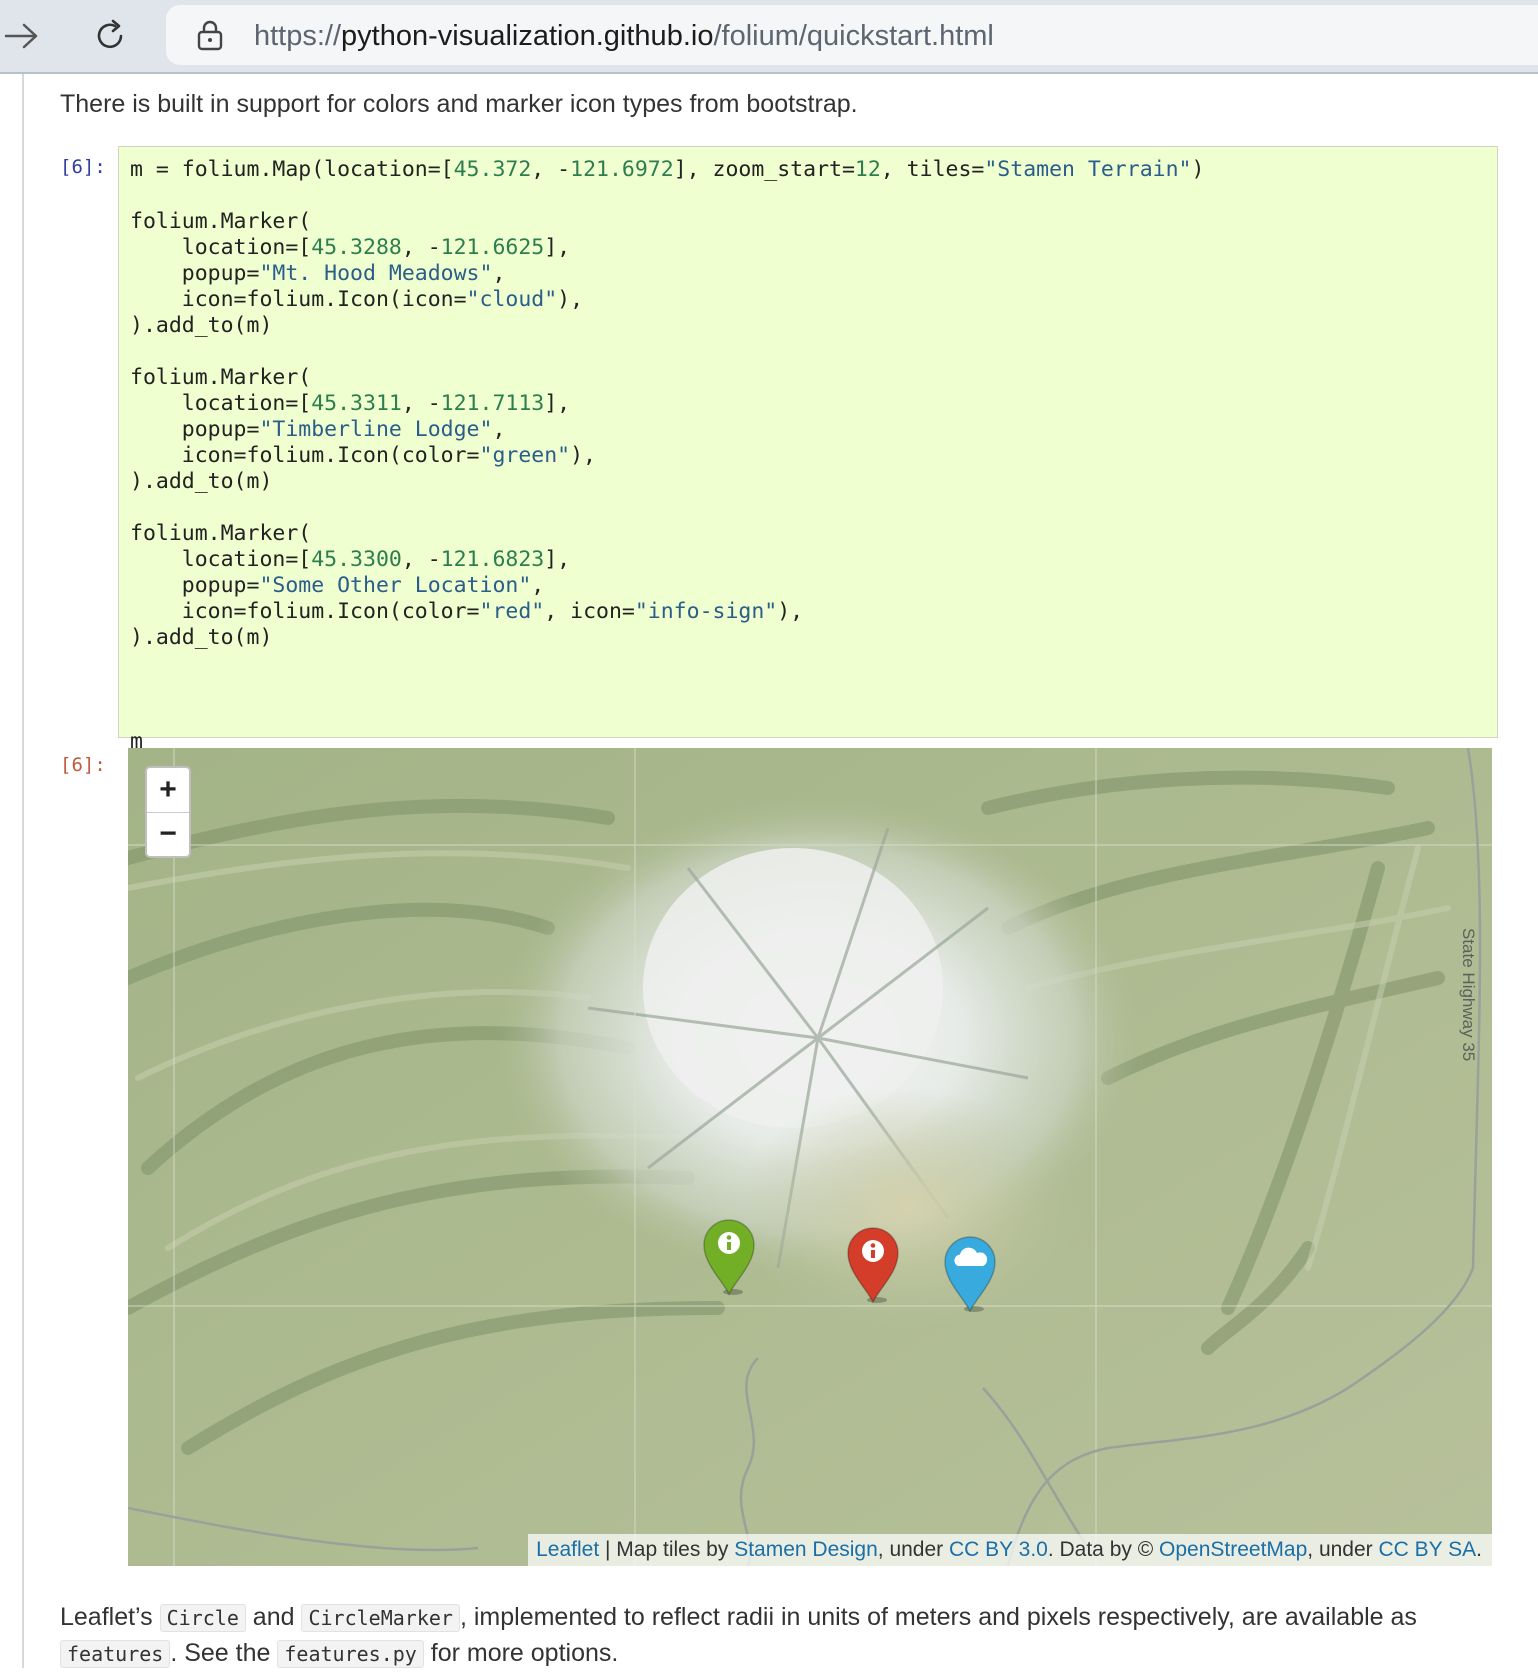 The height and width of the screenshot is (1672, 1538). What do you see at coordinates (512, 611) in the screenshot?
I see `code-token: "red"` at bounding box center [512, 611].